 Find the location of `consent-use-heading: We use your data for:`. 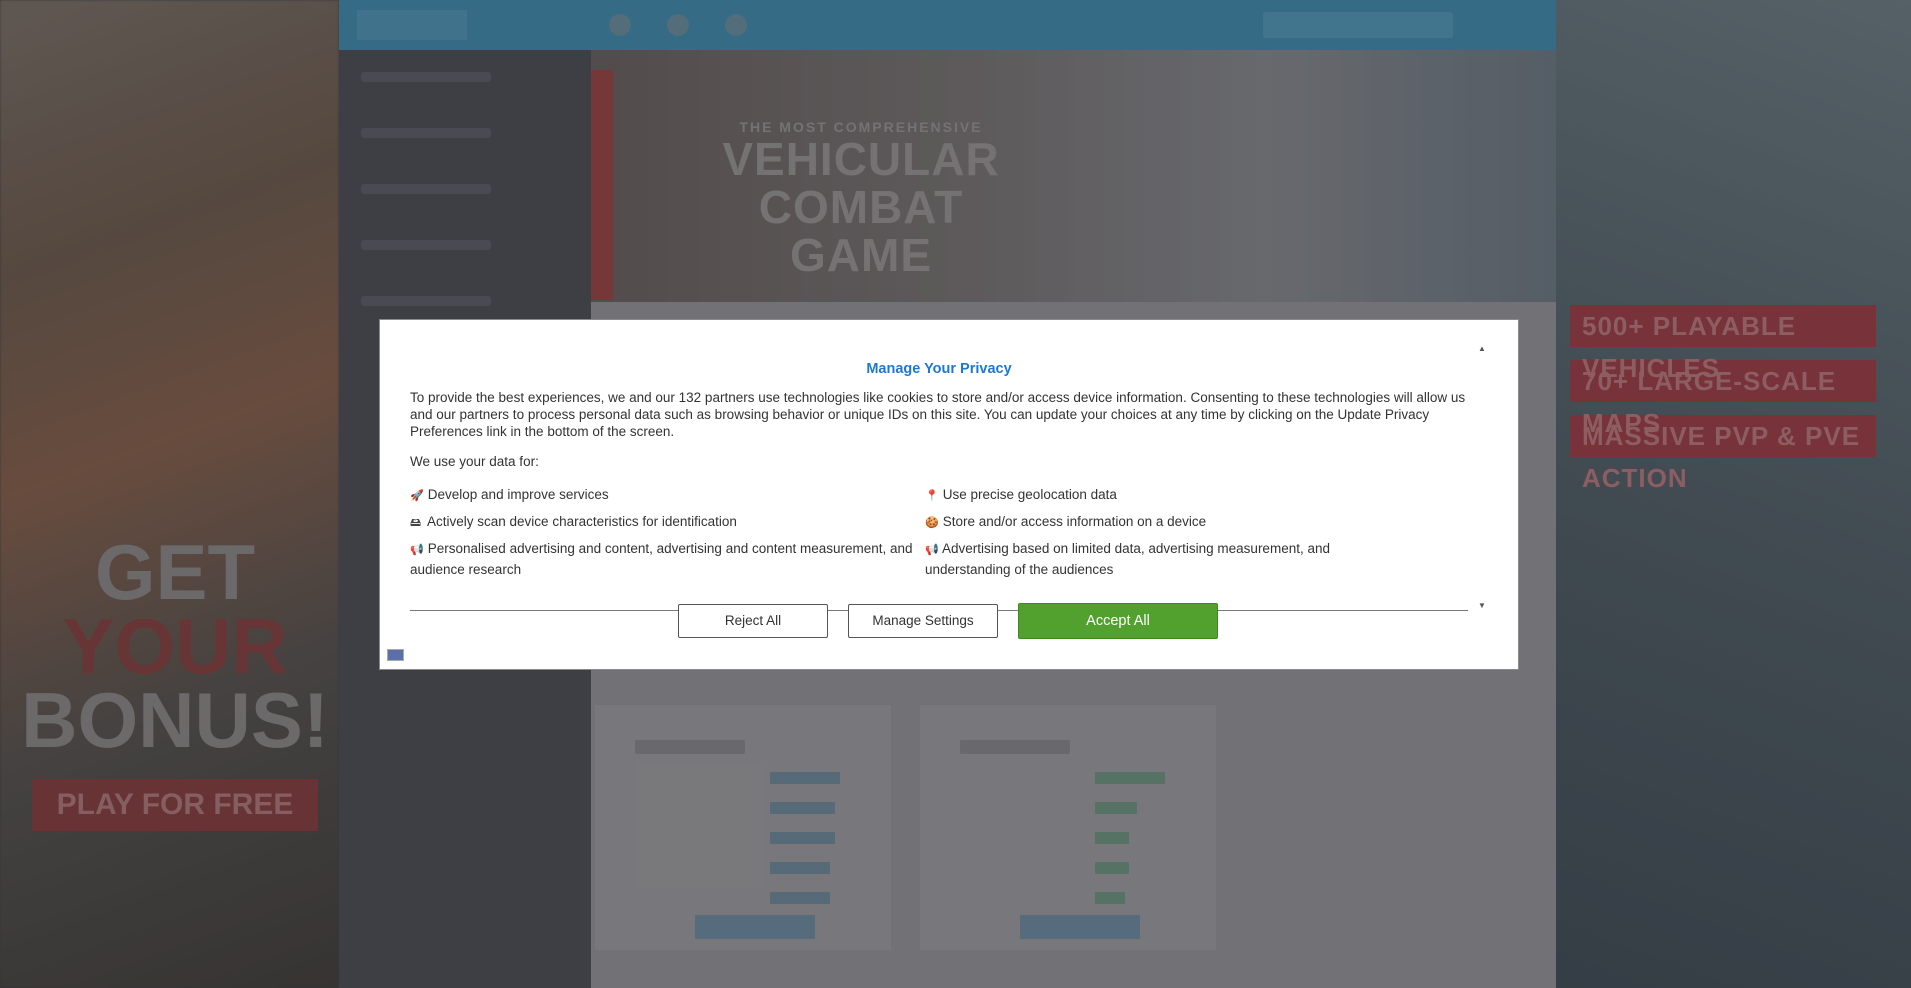

consent-use-heading: We use your data for: is located at coordinates (474, 461).